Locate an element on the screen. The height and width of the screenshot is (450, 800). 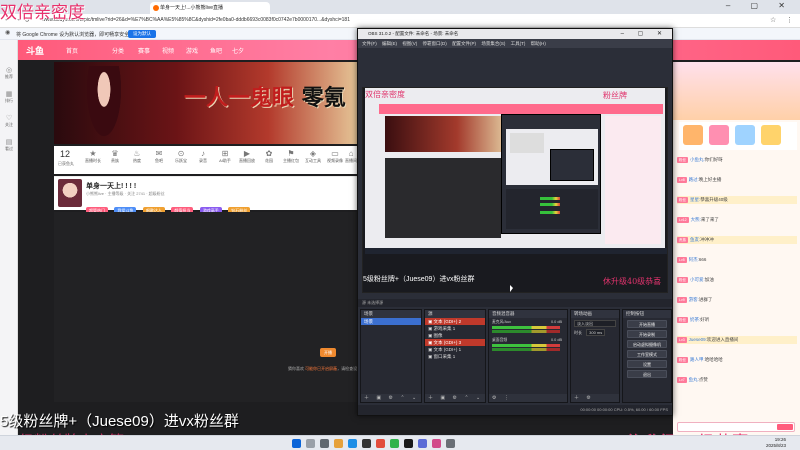
chat-username: 鱼丸: is located at coordinates (694, 379).